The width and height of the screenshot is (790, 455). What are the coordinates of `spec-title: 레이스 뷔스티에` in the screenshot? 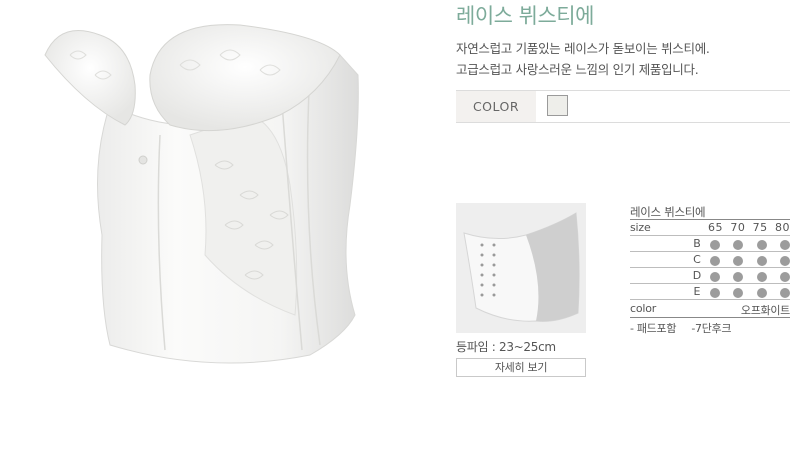 It's located at (668, 212).